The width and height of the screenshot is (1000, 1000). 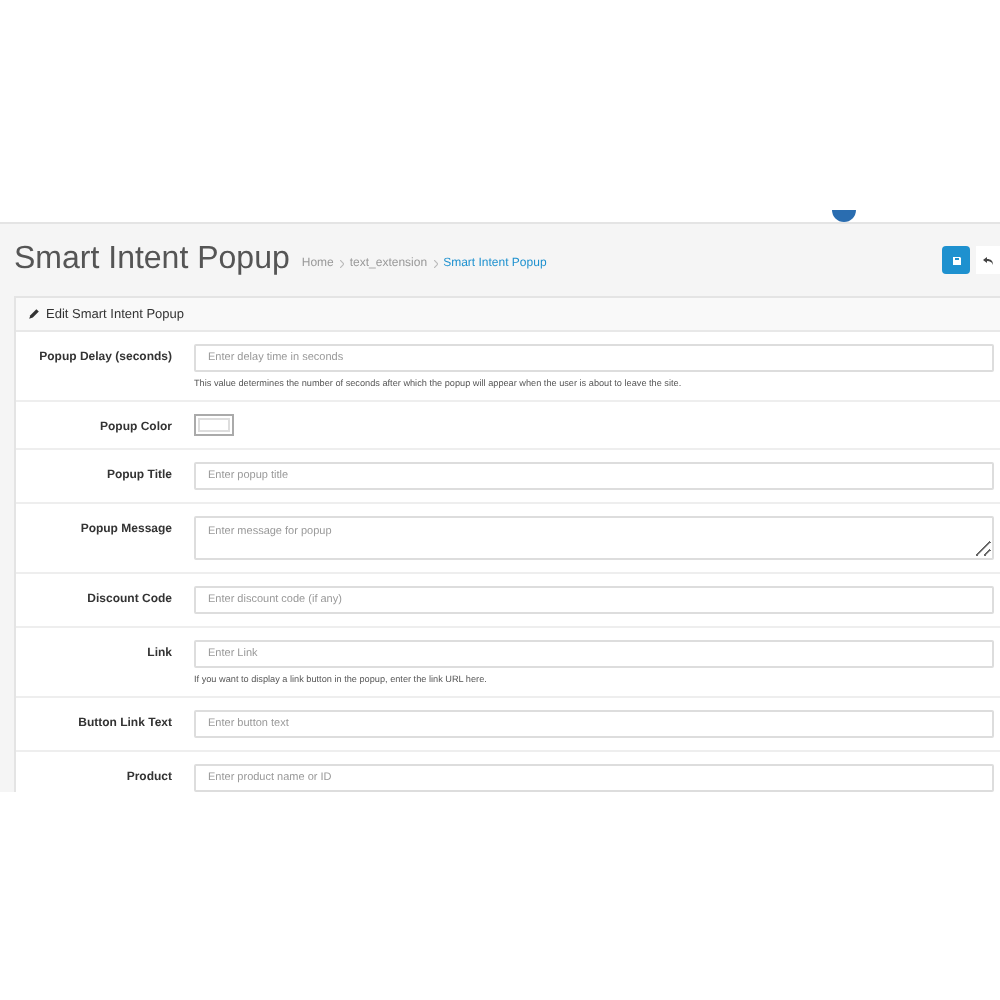 What do you see at coordinates (152, 260) in the screenshot?
I see `page-title: Smart Intent Popup` at bounding box center [152, 260].